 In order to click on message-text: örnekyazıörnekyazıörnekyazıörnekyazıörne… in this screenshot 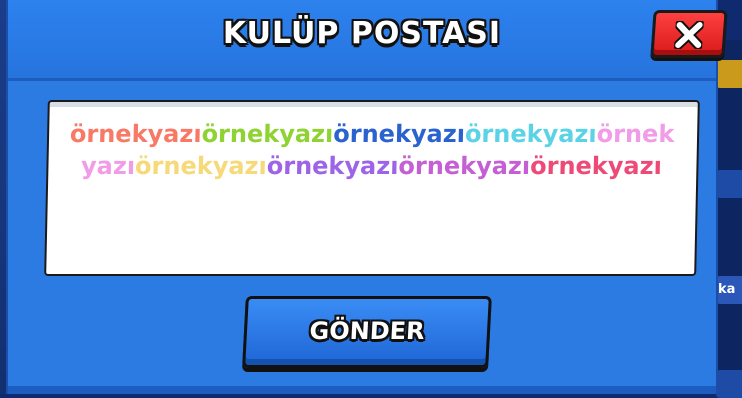, I will do `click(371, 150)`.